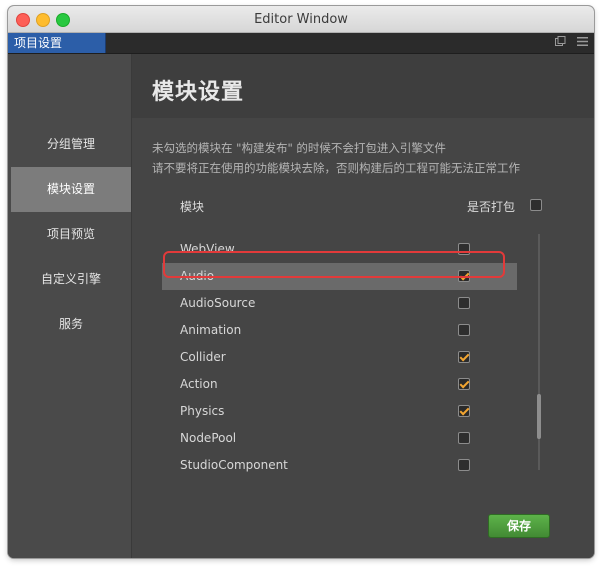  I want to click on module-row: NodePool, so click(339, 438).